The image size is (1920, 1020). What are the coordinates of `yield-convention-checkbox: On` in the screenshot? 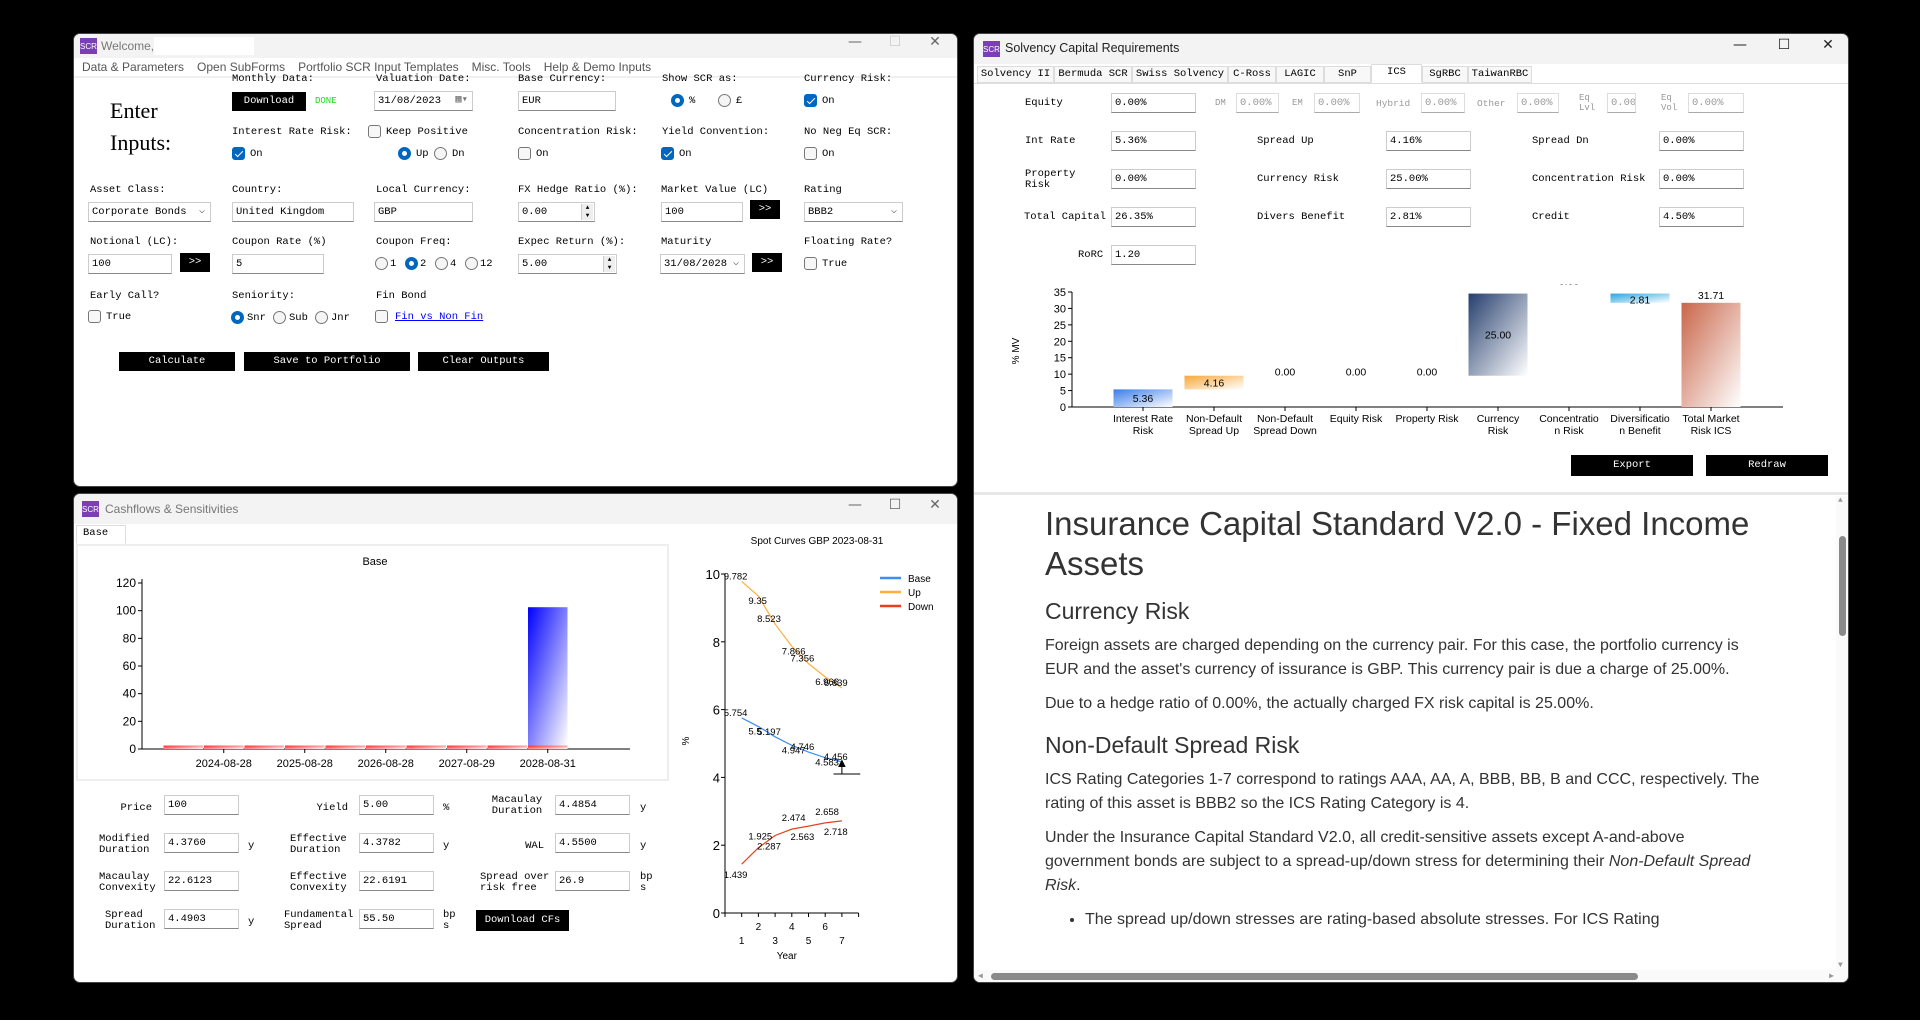 It's located at (676, 153).